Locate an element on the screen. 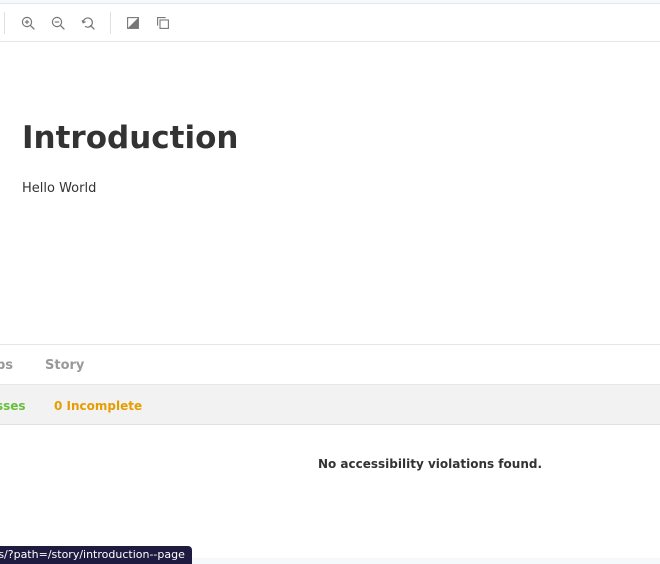  zoom-out-icon is located at coordinates (58, 23).